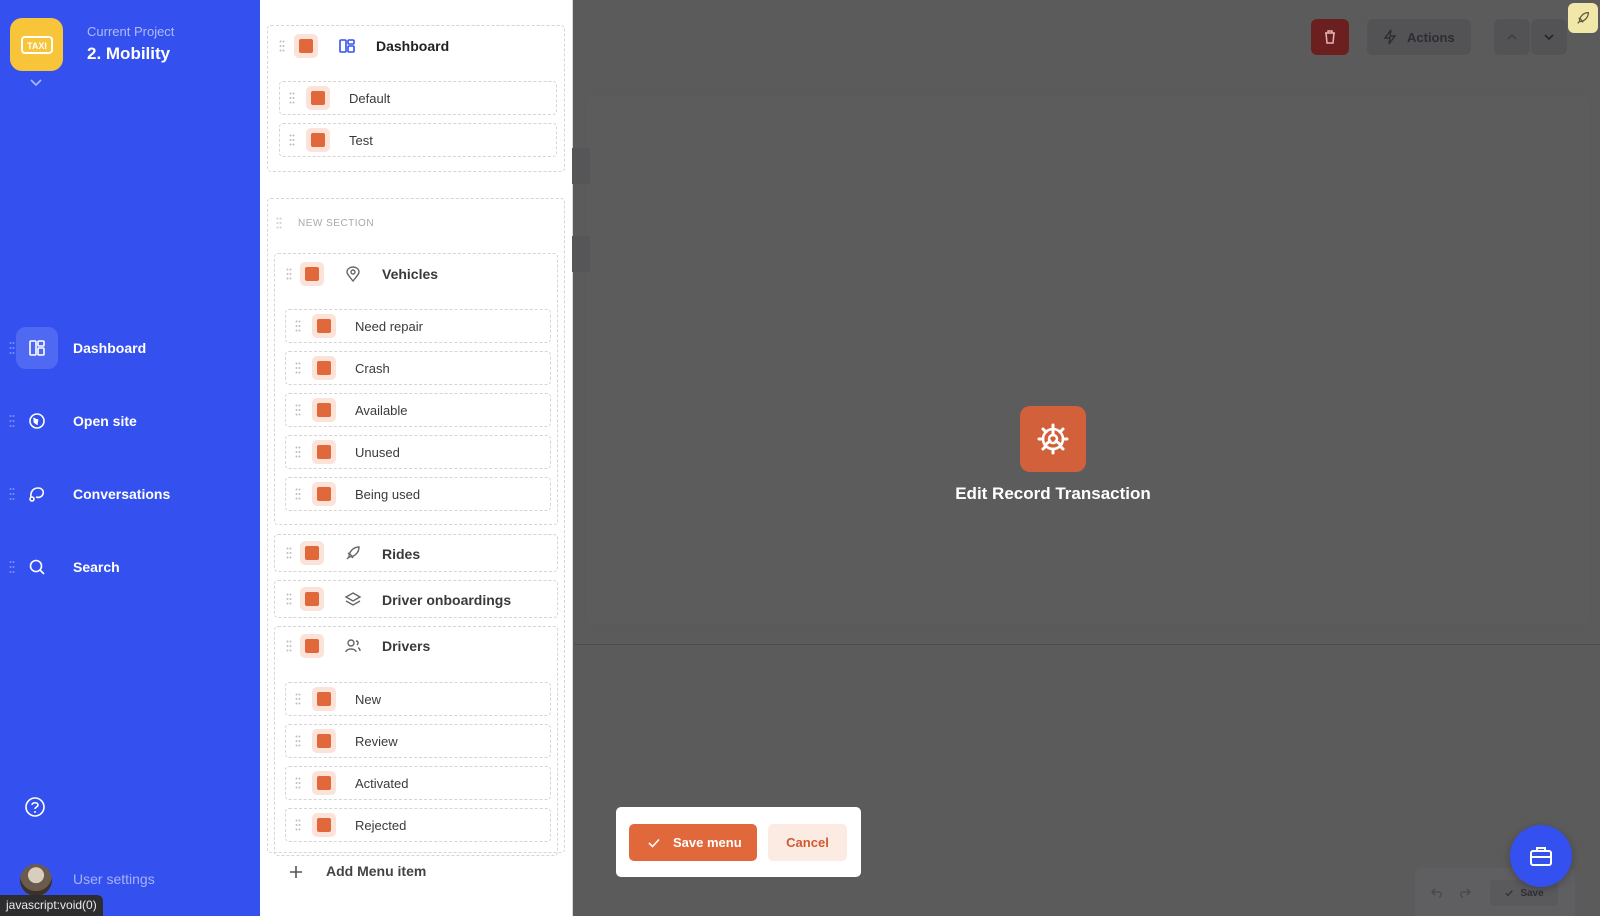 Image resolution: width=1600 pixels, height=916 pixels. I want to click on project-logo: TAXI, so click(36, 44).